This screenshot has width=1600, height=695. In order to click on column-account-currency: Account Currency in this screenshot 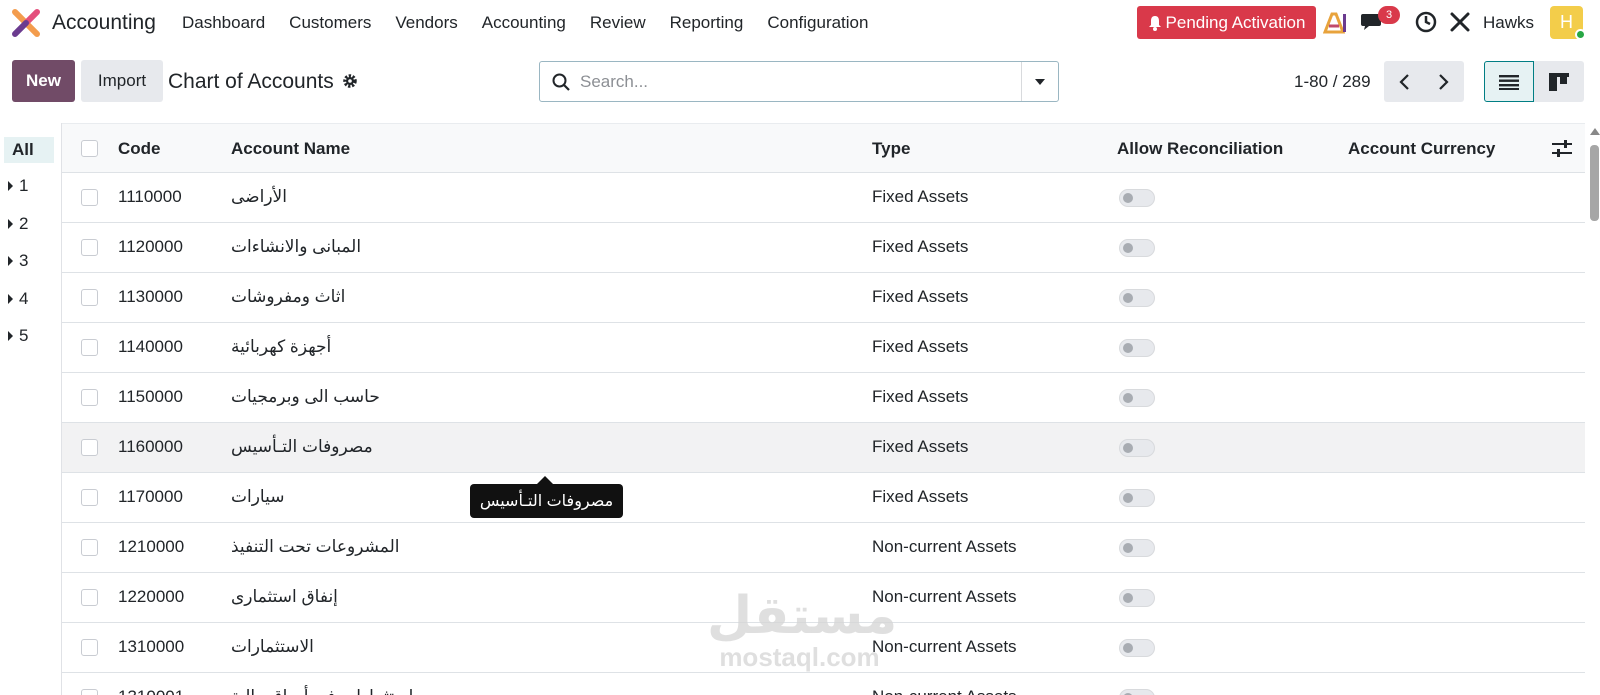, I will do `click(1421, 149)`.